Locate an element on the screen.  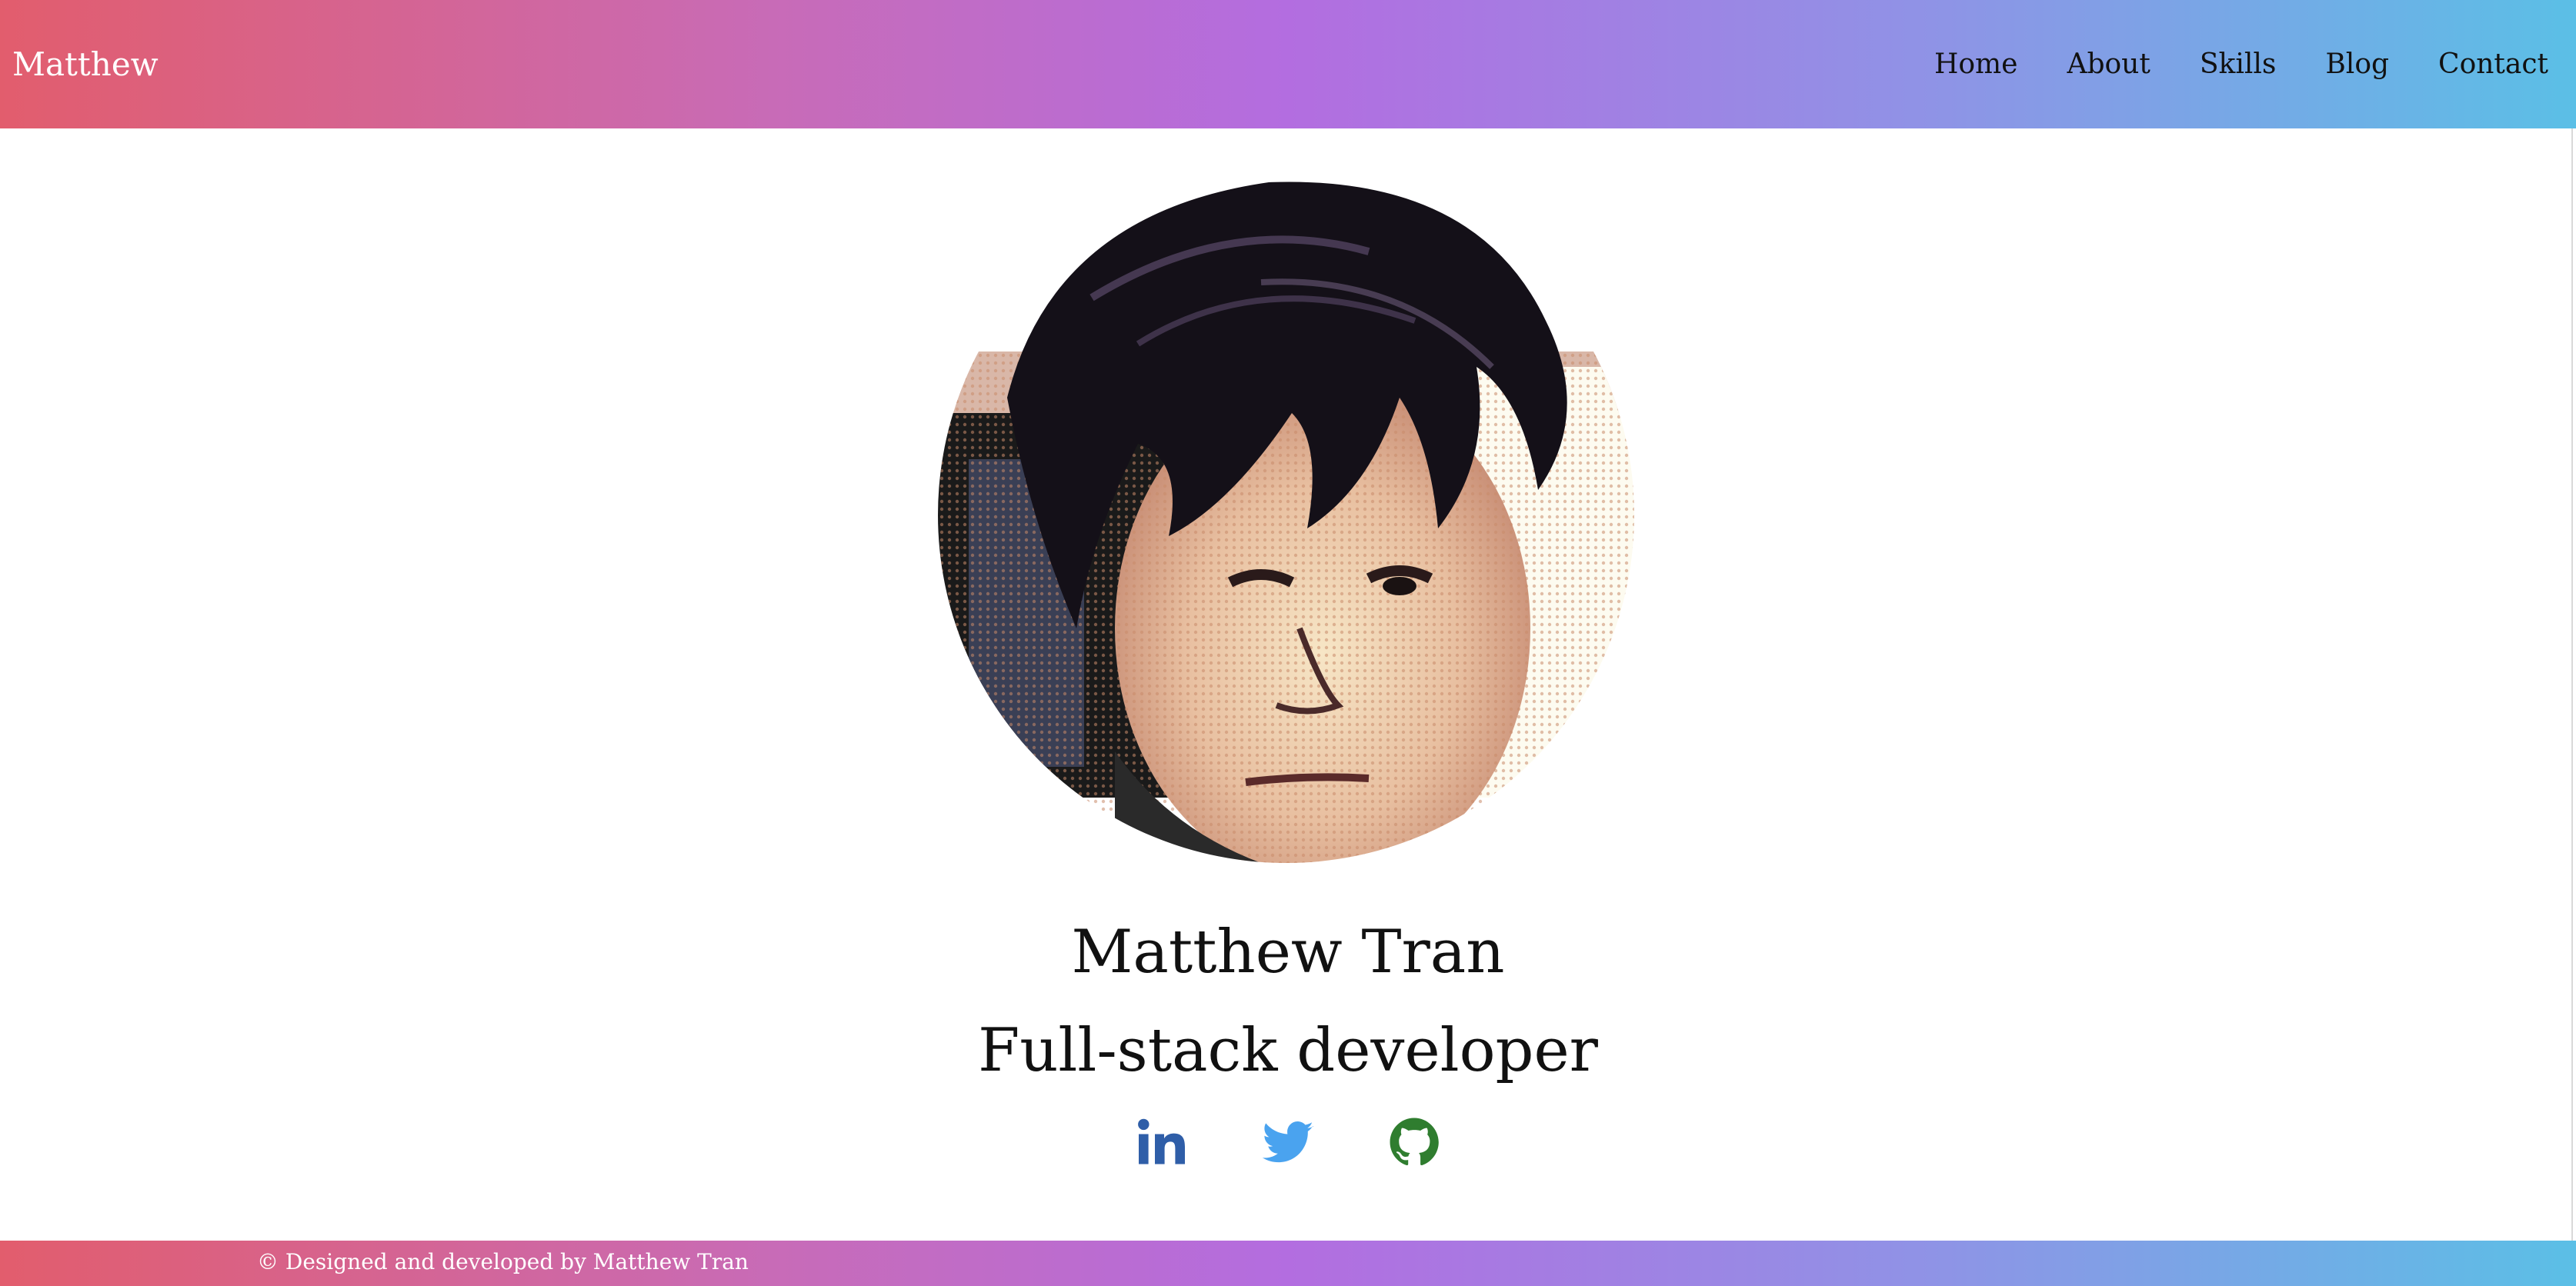
profile-photo is located at coordinates (1286, 515).